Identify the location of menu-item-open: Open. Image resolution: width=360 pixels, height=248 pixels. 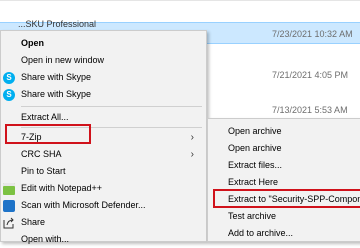
(103, 43).